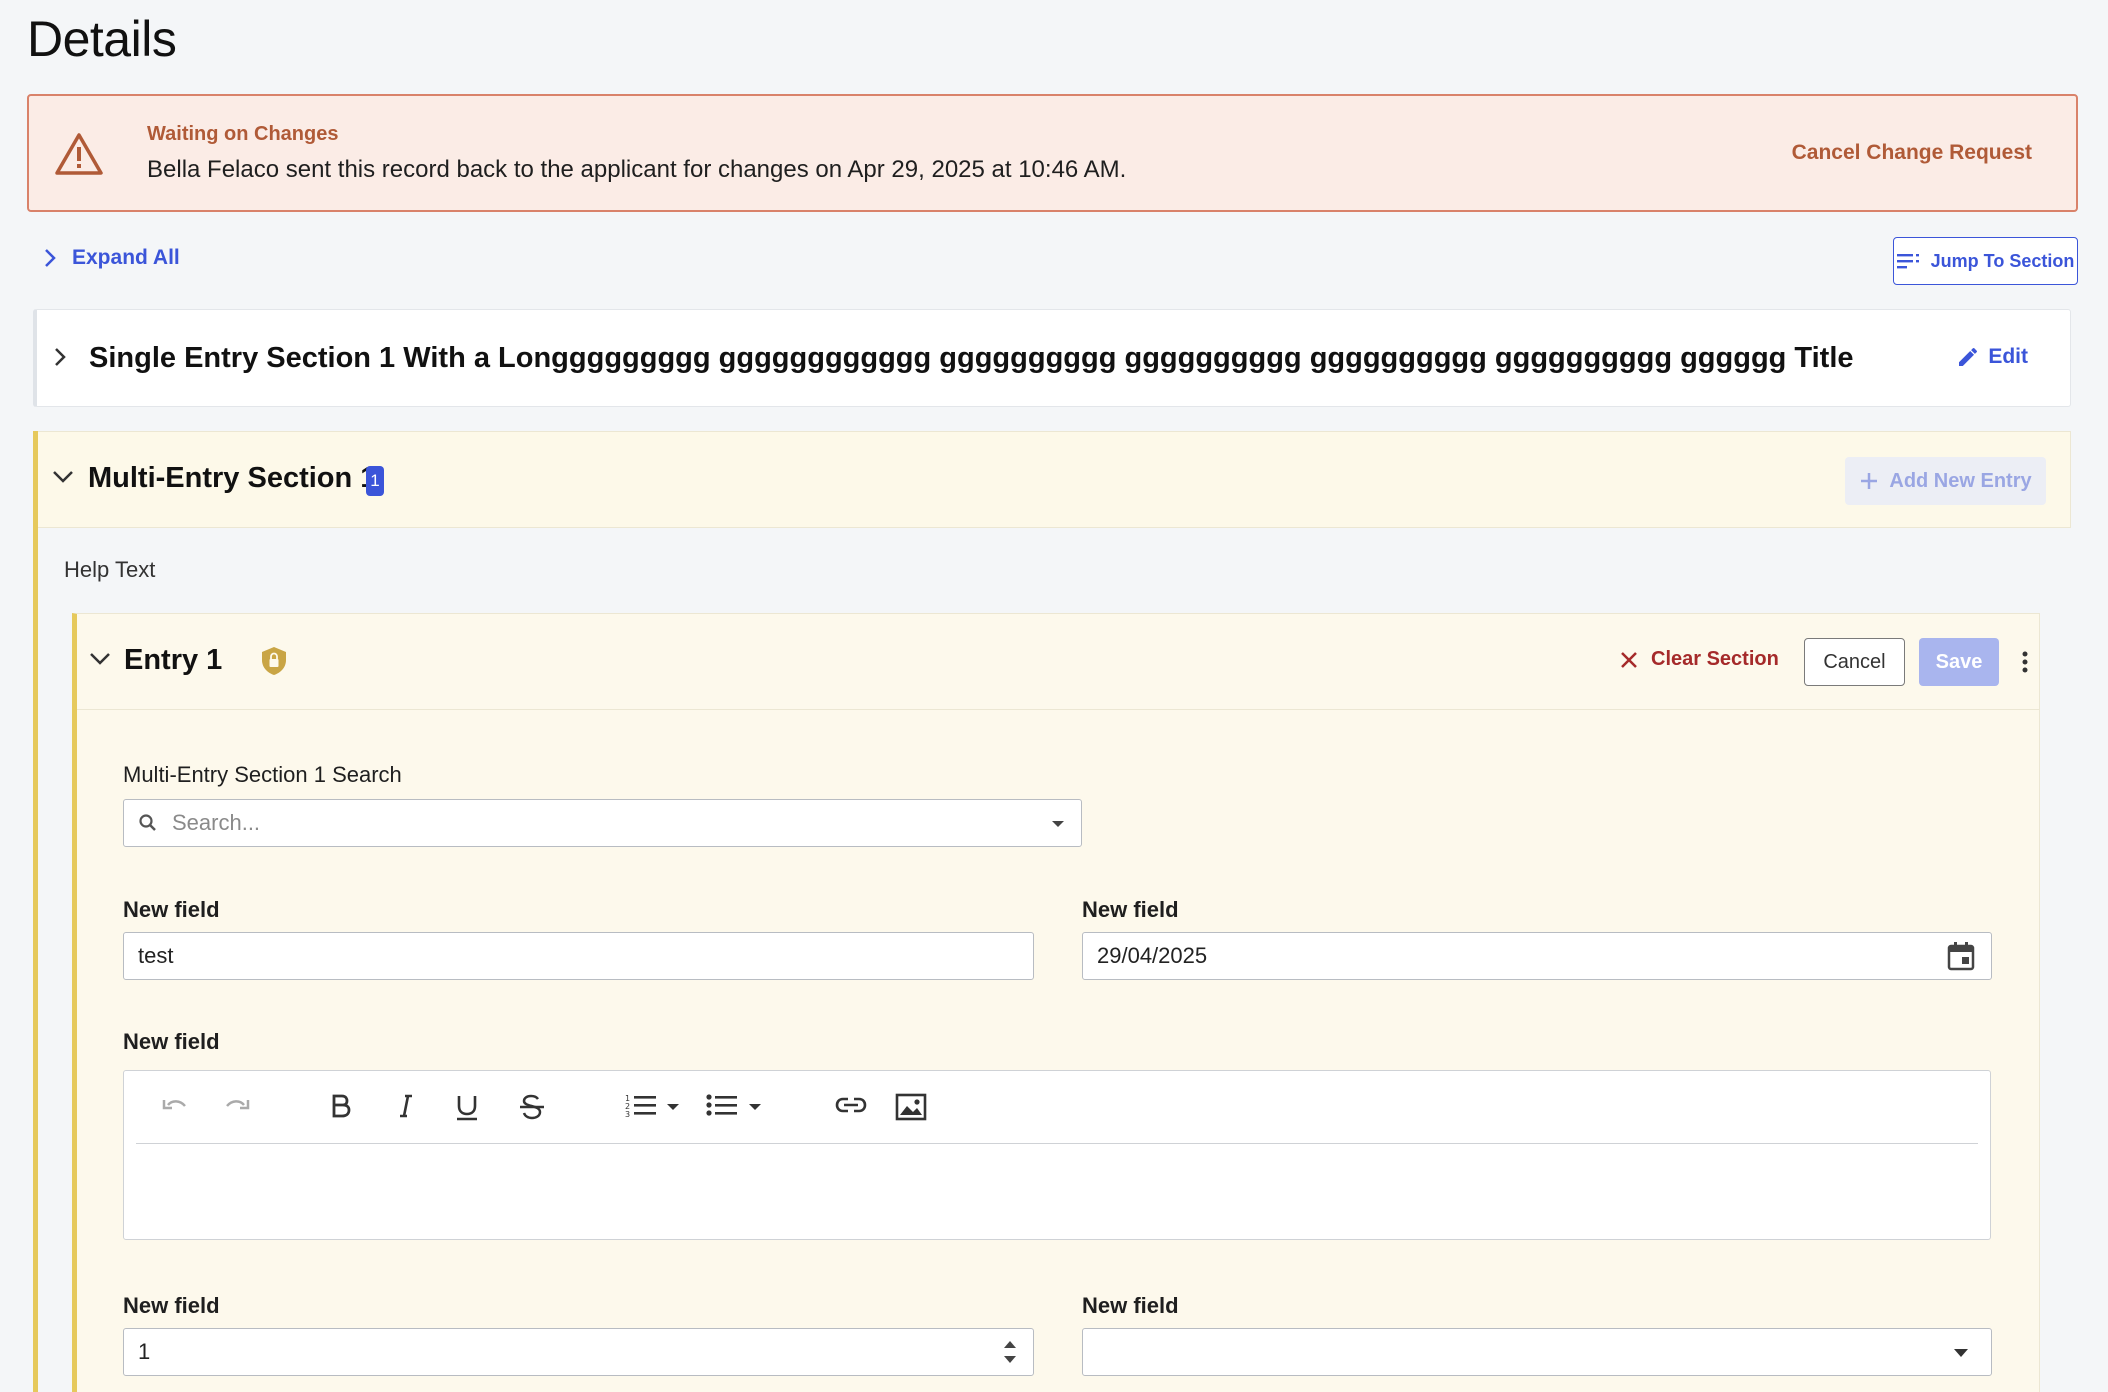 This screenshot has width=2108, height=1392. Describe the element at coordinates (1959, 662) in the screenshot. I see `save-button: Save` at that location.